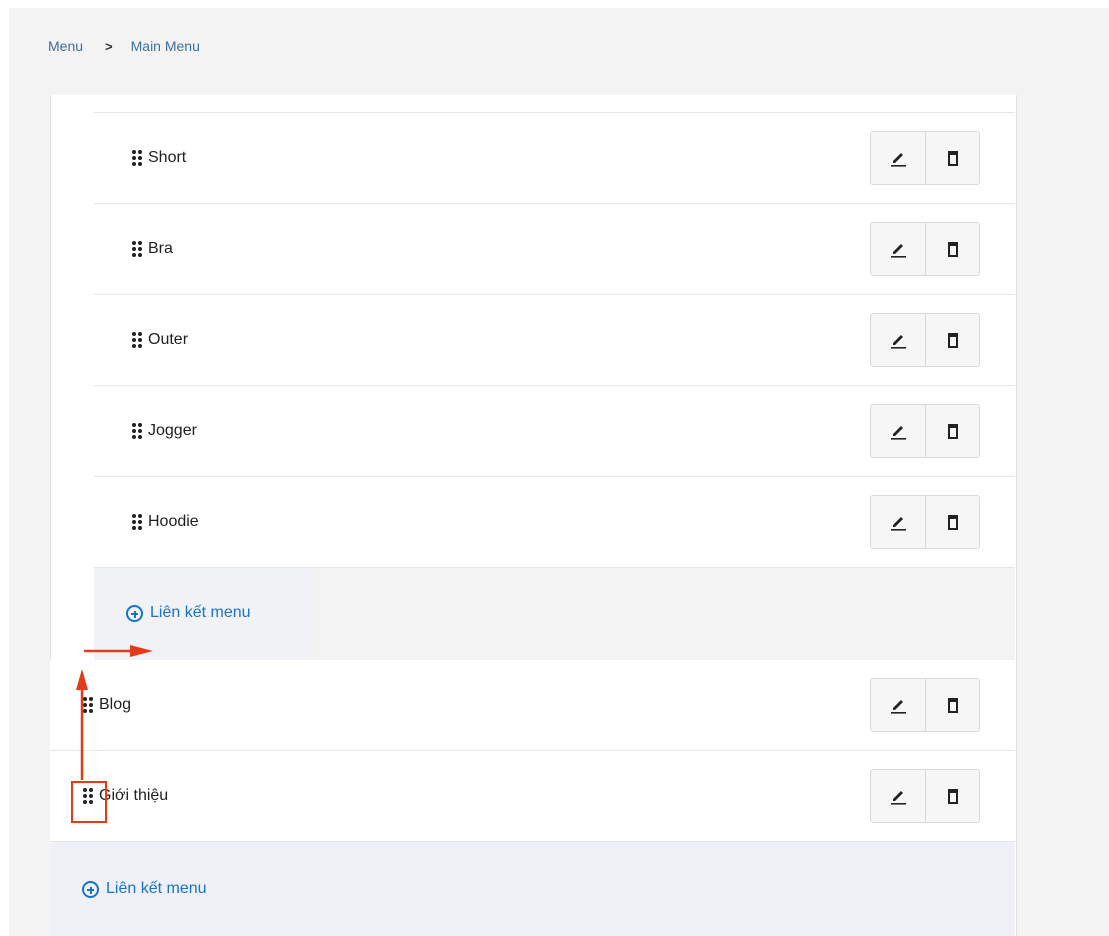 This screenshot has width=1109, height=936. What do you see at coordinates (114, 712) in the screenshot?
I see `annotation-arrows` at bounding box center [114, 712].